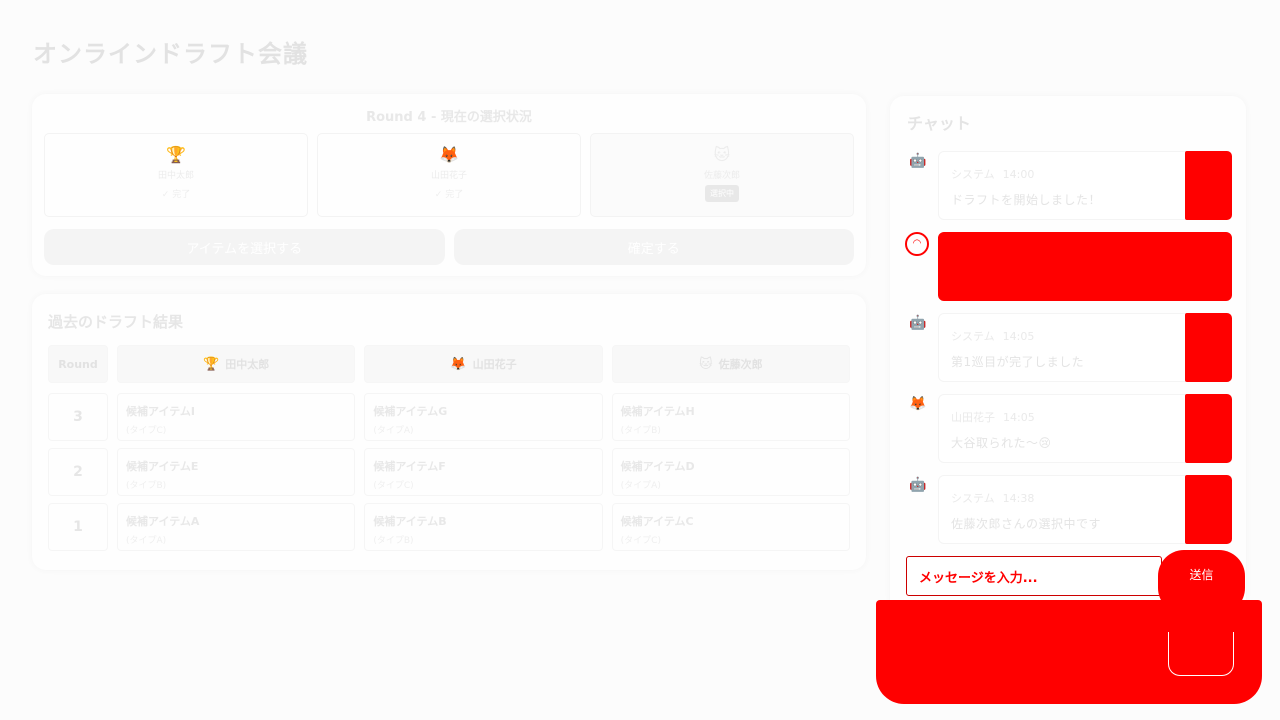  What do you see at coordinates (1001, 443) in the screenshot?
I see `message-text: 大谷取られた〜😢` at bounding box center [1001, 443].